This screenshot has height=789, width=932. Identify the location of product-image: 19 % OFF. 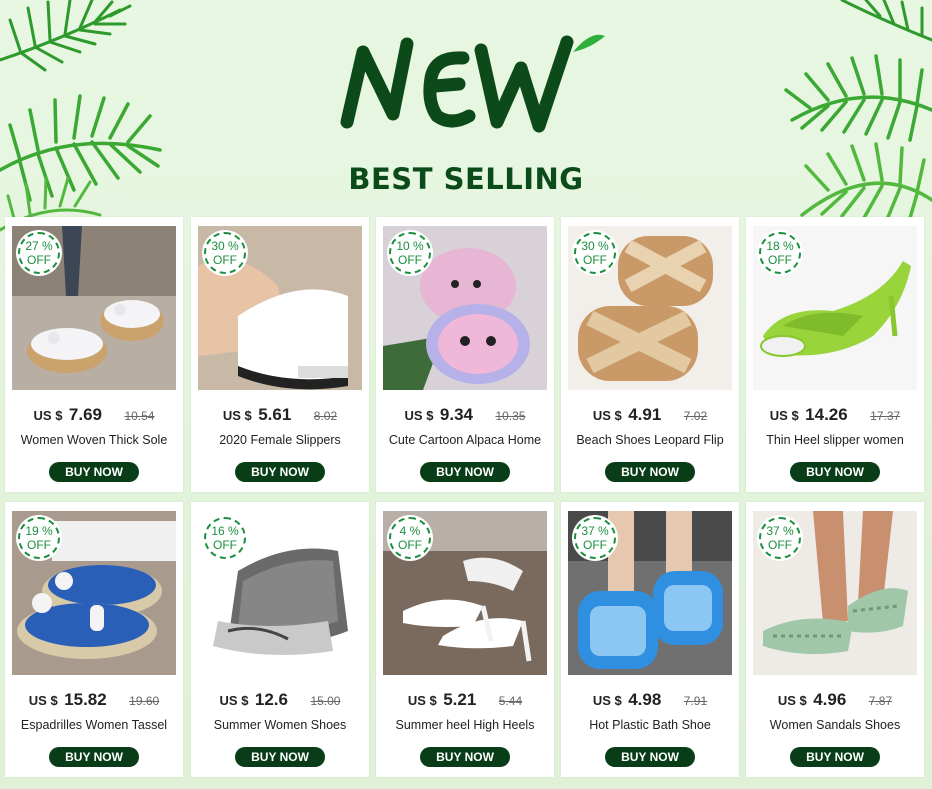
(94, 593).